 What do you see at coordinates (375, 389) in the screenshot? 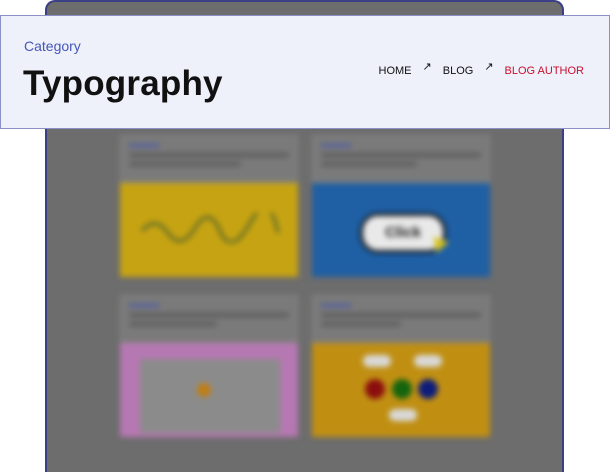
I see `red-dot-graphic` at bounding box center [375, 389].